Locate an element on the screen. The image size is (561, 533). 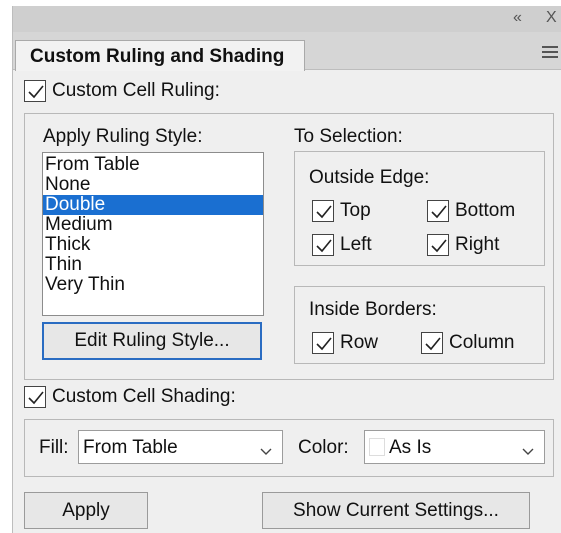
close-icon: X is located at coordinates (551, 18).